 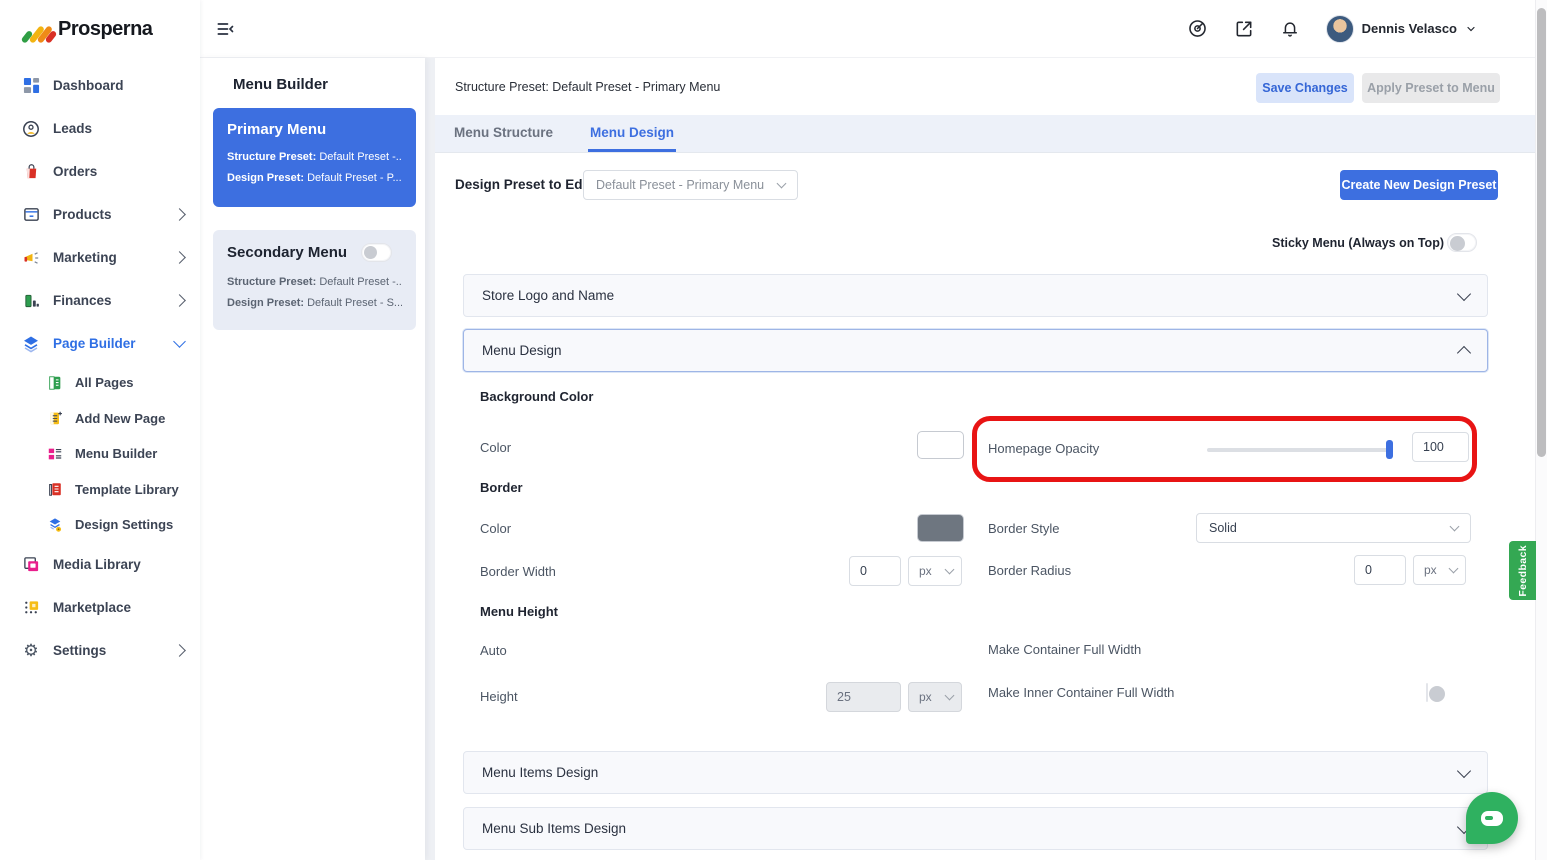 I want to click on sidebar-item-template-library: Template Library, so click(x=100, y=490).